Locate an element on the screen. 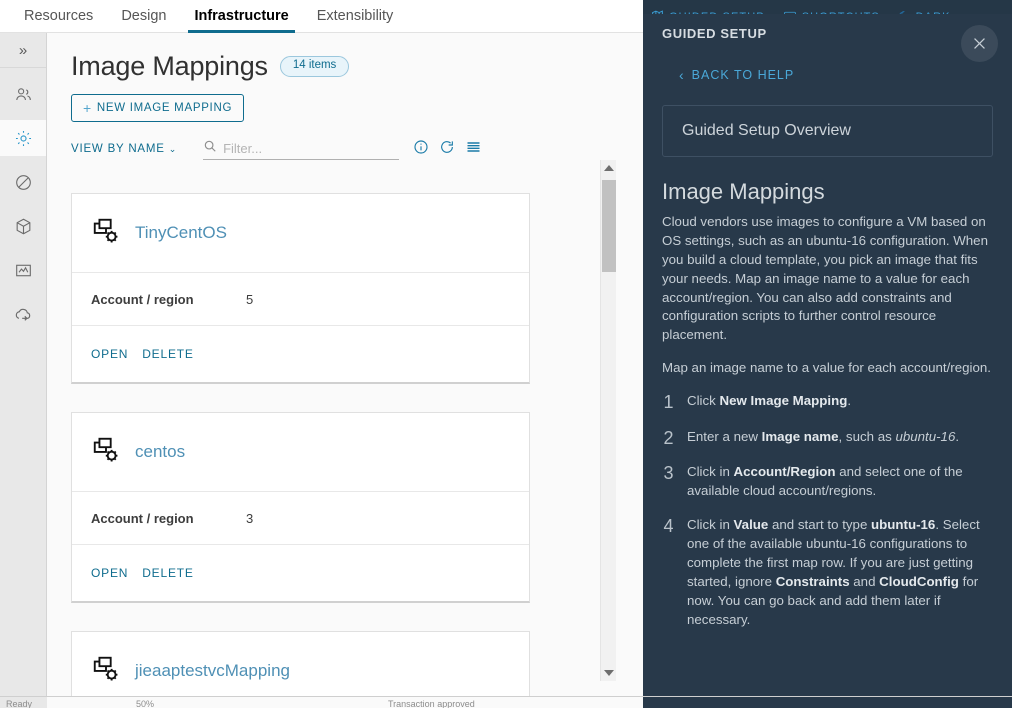 The width and height of the screenshot is (1012, 708). sidebar-expand-button: » is located at coordinates (23, 50).